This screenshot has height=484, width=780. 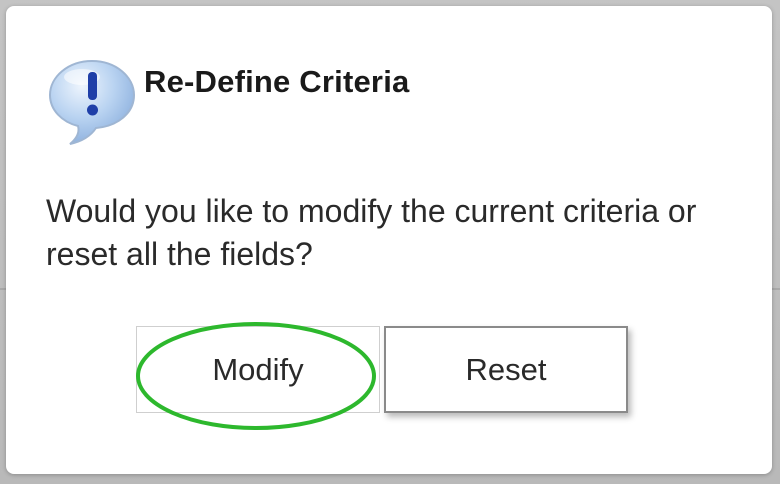 What do you see at coordinates (92, 101) in the screenshot?
I see `exclamation-speech-bubble-icon` at bounding box center [92, 101].